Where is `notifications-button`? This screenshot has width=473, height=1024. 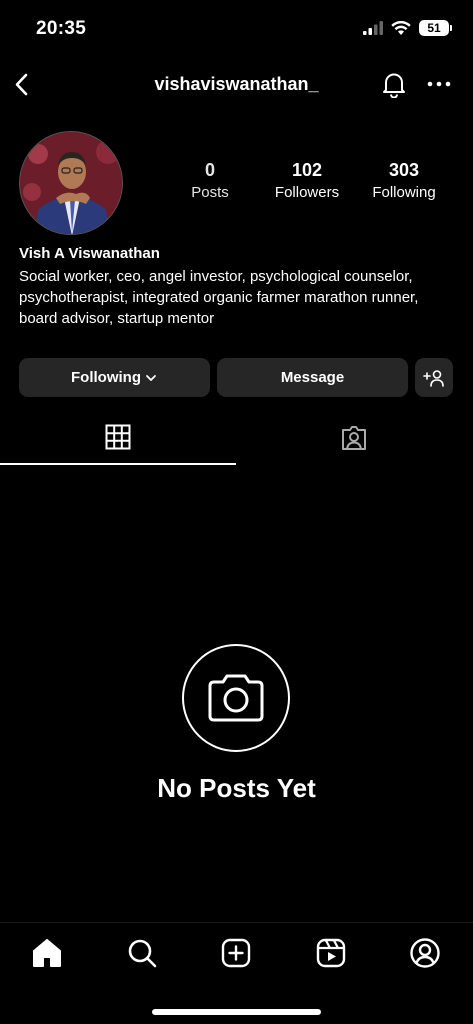
notifications-button is located at coordinates (394, 84).